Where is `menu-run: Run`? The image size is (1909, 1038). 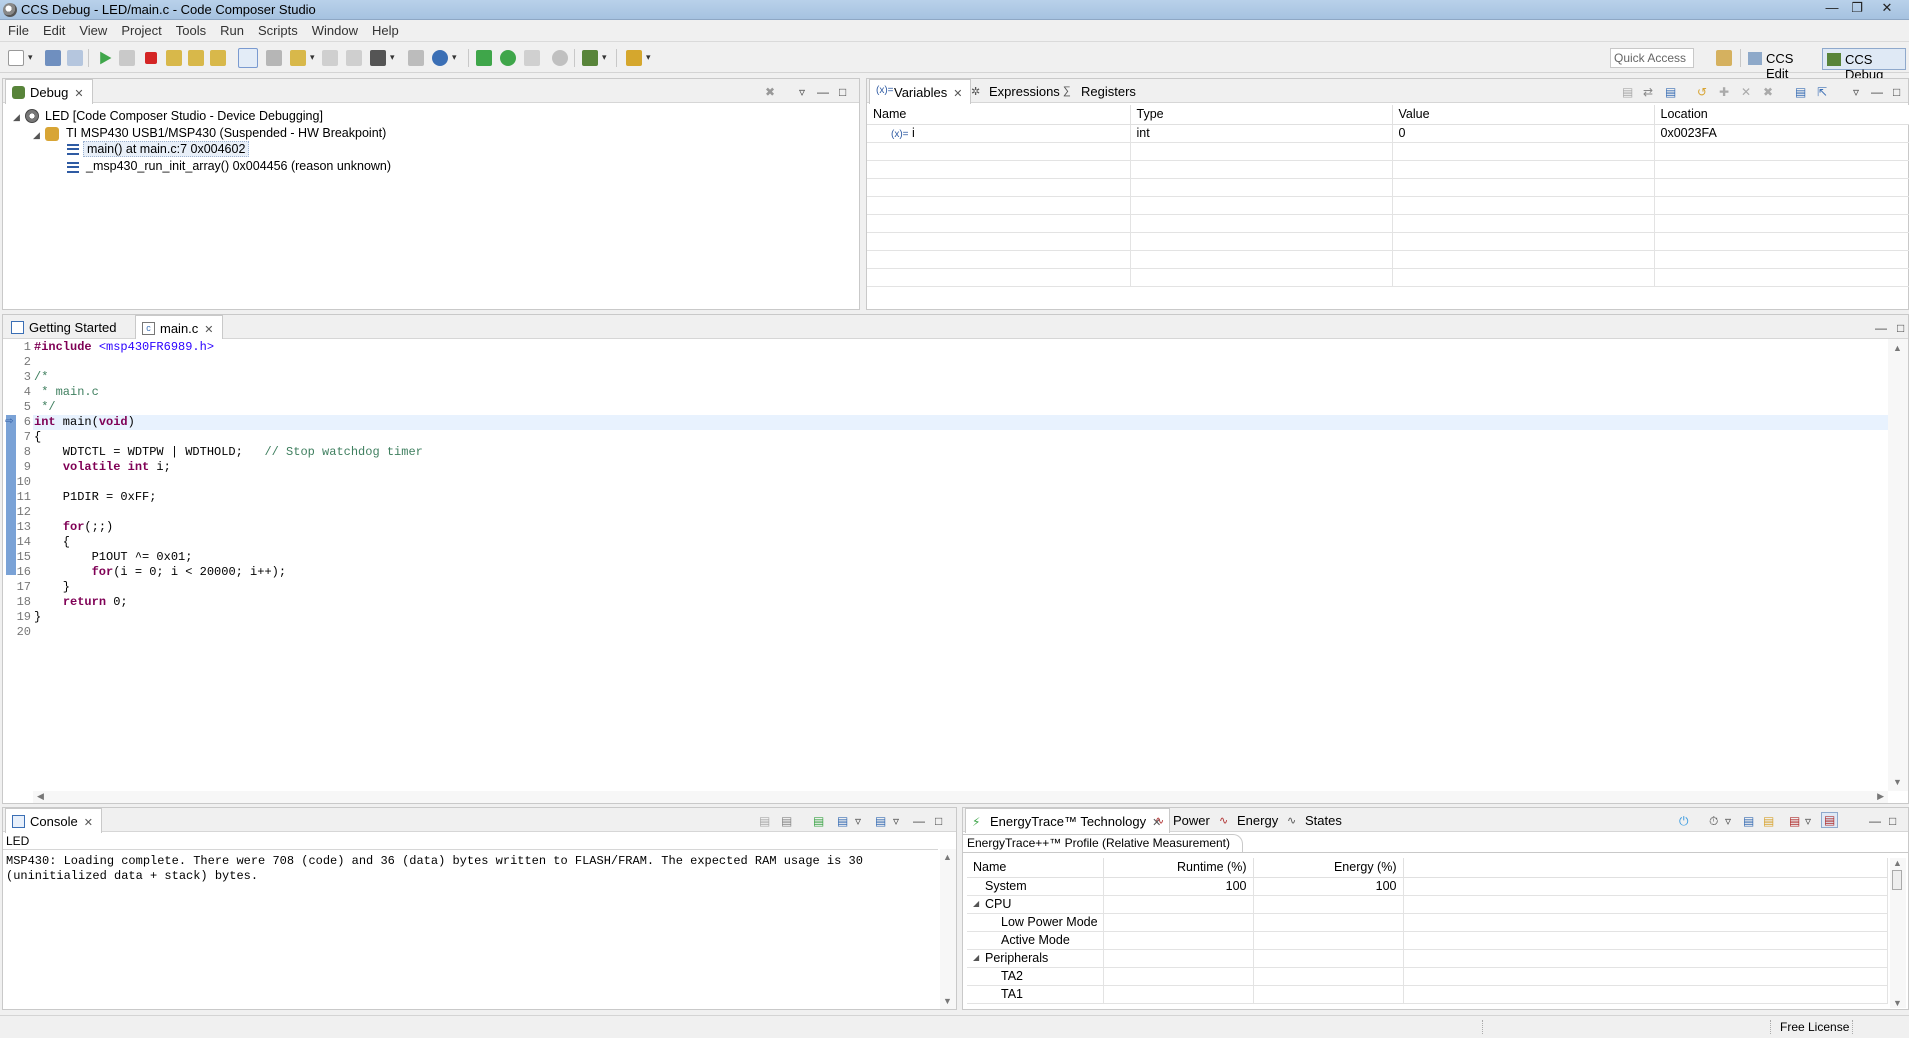 menu-run: Run is located at coordinates (231, 30).